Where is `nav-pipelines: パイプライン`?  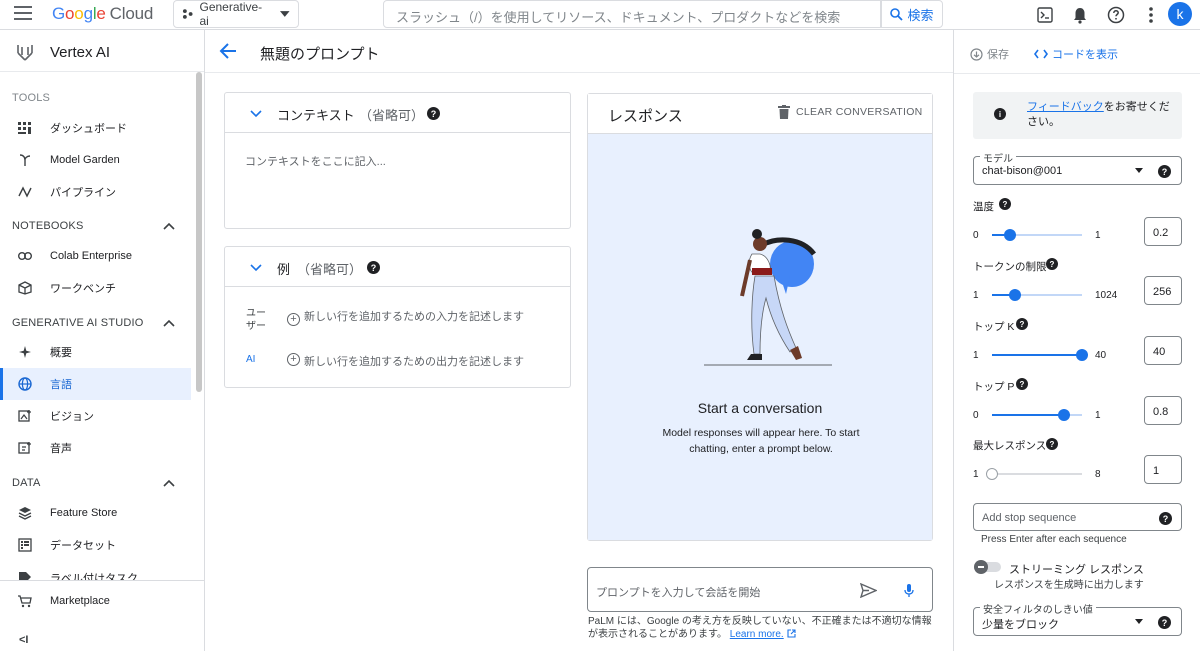 nav-pipelines: パイプライン is located at coordinates (95, 192).